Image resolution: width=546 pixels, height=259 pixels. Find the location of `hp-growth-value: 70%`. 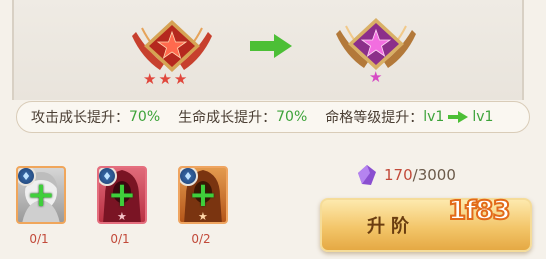

hp-growth-value: 70% is located at coordinates (292, 117).